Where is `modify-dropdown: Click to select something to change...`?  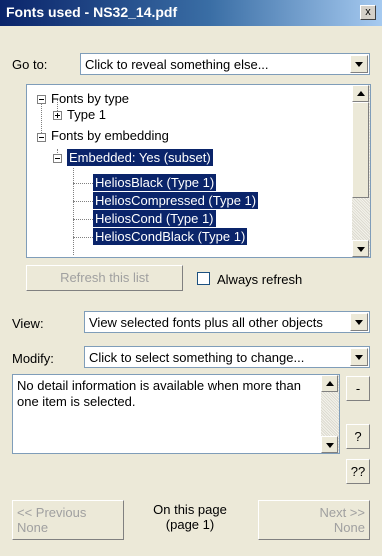
modify-dropdown: Click to select something to change... is located at coordinates (227, 357).